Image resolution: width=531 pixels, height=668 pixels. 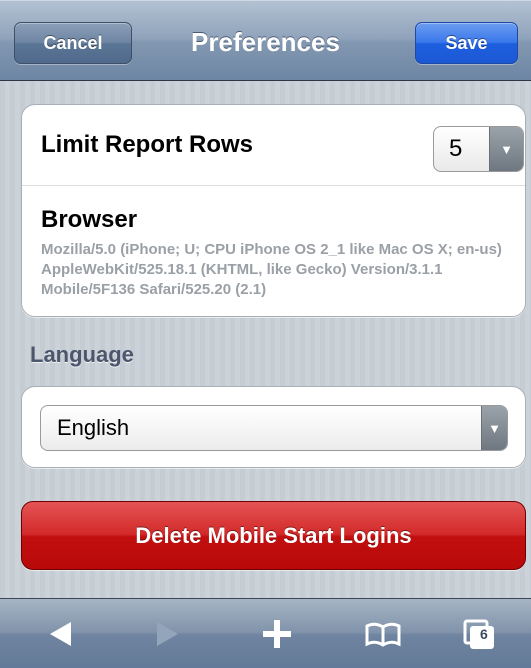 I want to click on save-button: Save, so click(x=466, y=43).